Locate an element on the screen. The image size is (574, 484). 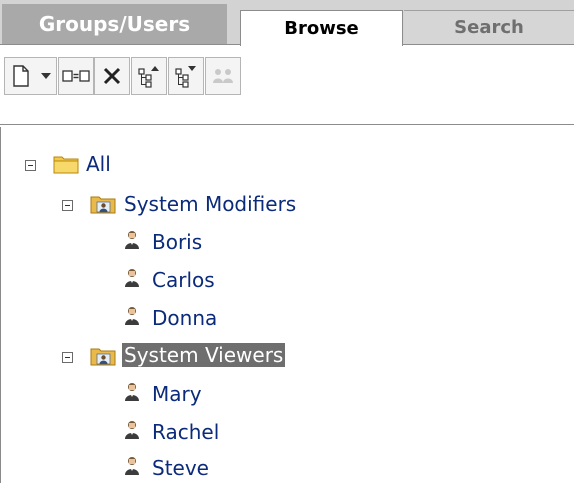
tree-label: Mary is located at coordinates (177, 394).